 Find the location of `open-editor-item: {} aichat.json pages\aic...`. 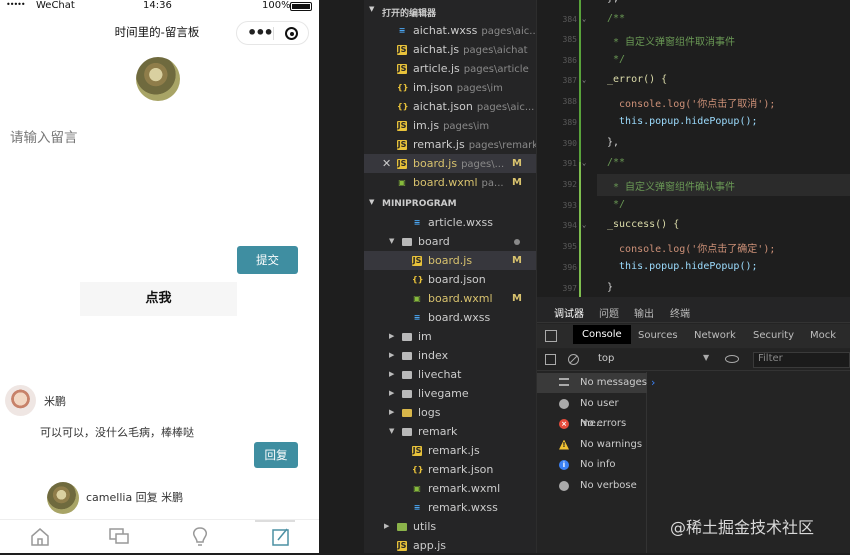

open-editor-item: {} aichat.json pages\aic... is located at coordinates (450, 106).